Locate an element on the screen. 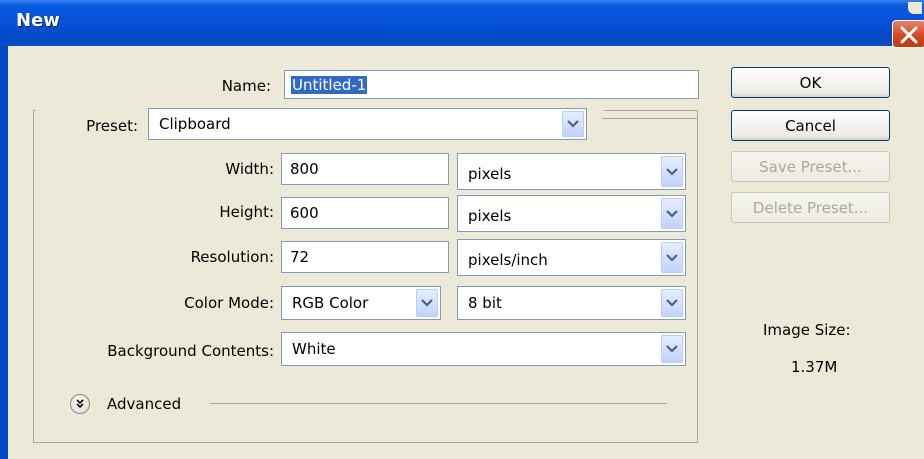 The height and width of the screenshot is (459, 924). color-mode-value: RGB Color is located at coordinates (330, 303).